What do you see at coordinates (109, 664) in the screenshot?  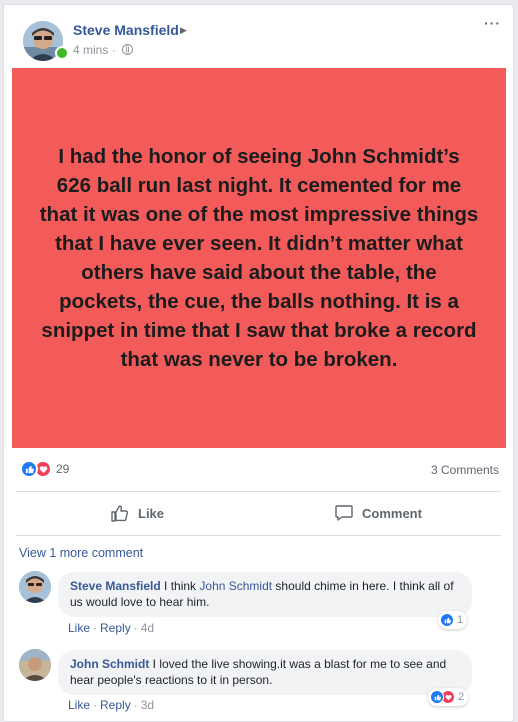 I see `comment-author: John Schmidt` at bounding box center [109, 664].